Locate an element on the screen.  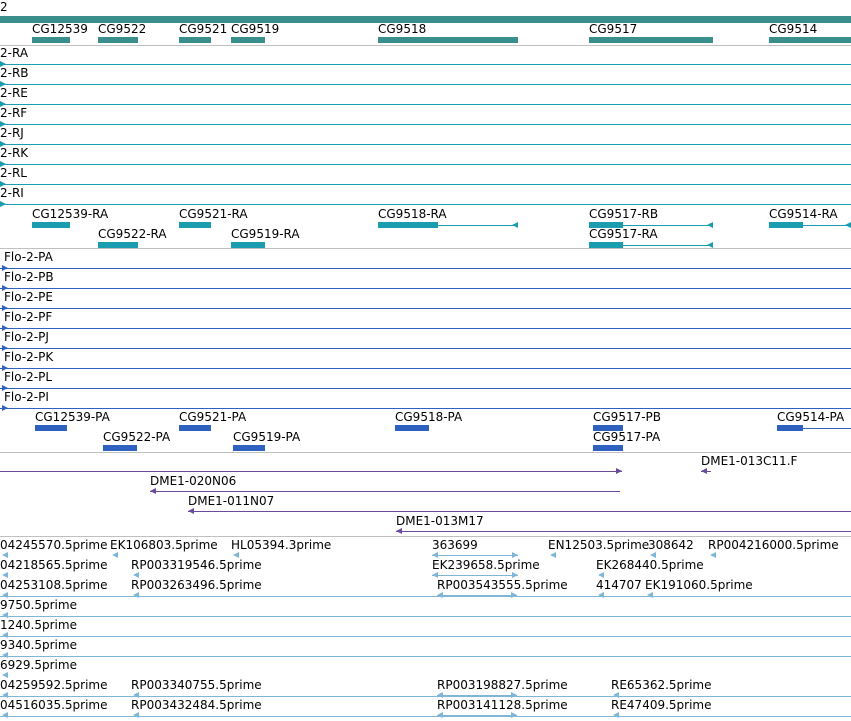
gene-protein-label: Flo-2-PB is located at coordinates (29, 277).